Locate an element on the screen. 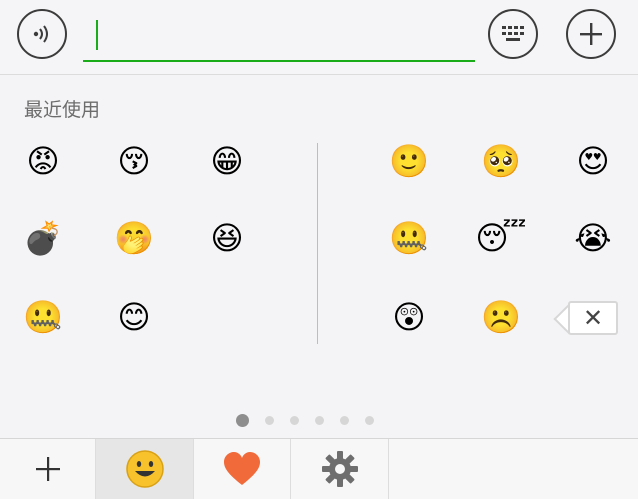 This screenshot has width=638, height=499. page-indicator is located at coordinates (305, 420).